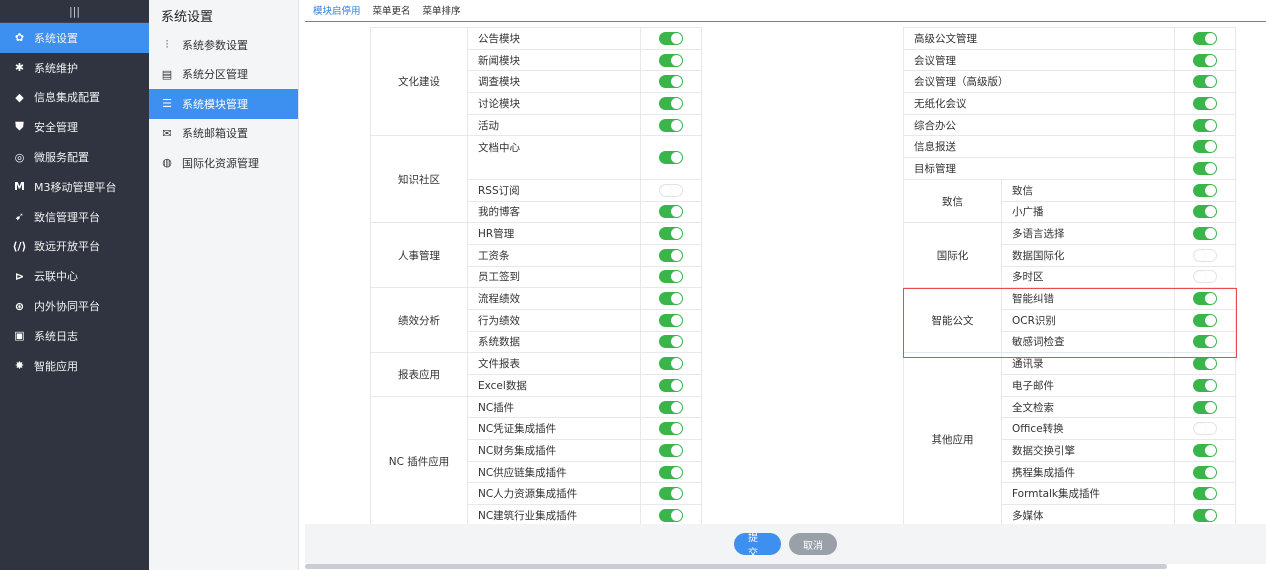  I want to click on nav-item: ✱ 系统维护, so click(74, 68).